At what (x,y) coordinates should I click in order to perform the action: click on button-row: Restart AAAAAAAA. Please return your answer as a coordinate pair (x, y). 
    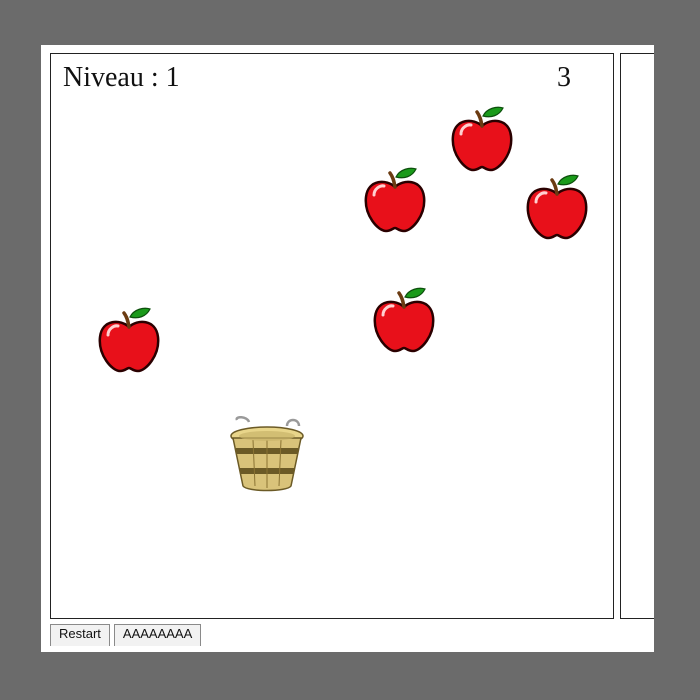
    Looking at the image, I should click on (126, 635).